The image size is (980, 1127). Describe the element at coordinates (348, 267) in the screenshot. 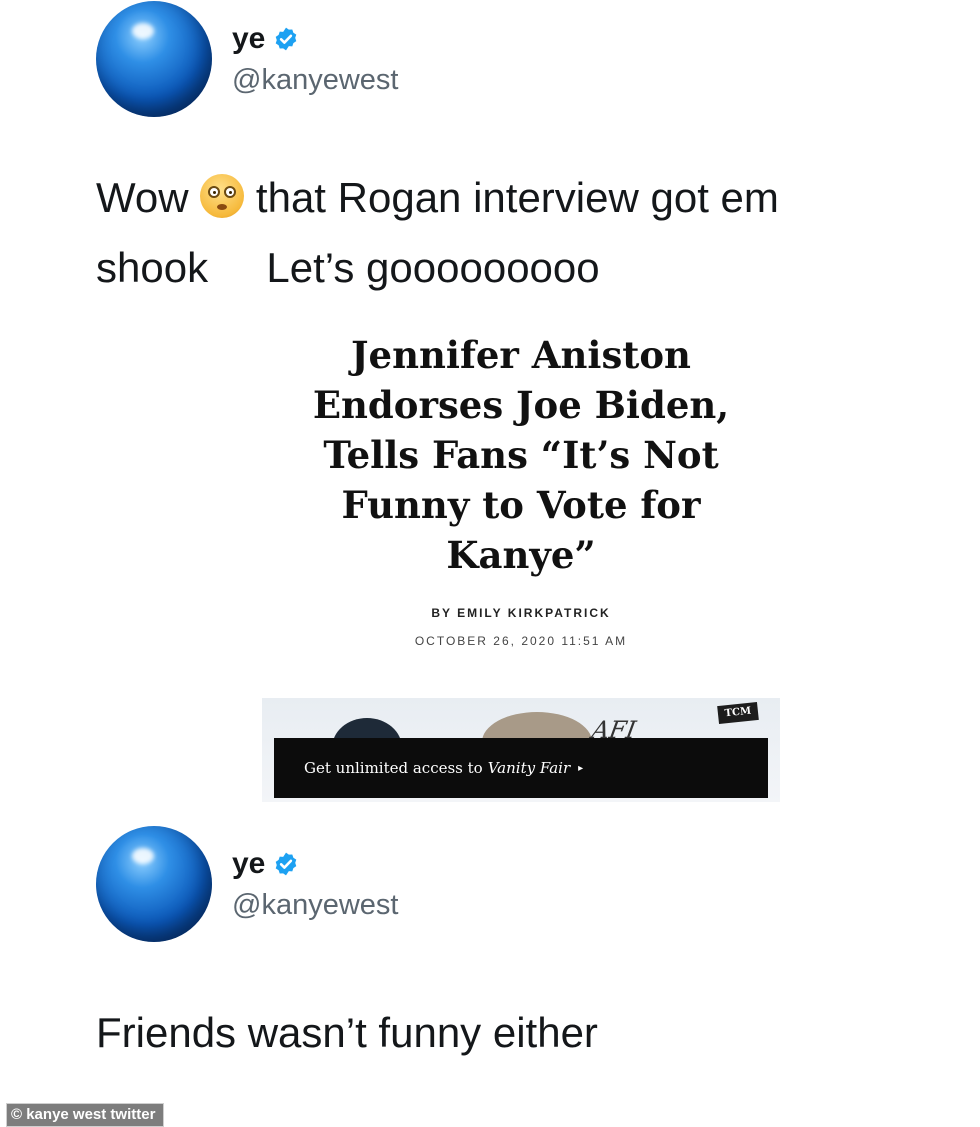

I see `tweet1-line2: shook Let’s gooooooooo` at that location.